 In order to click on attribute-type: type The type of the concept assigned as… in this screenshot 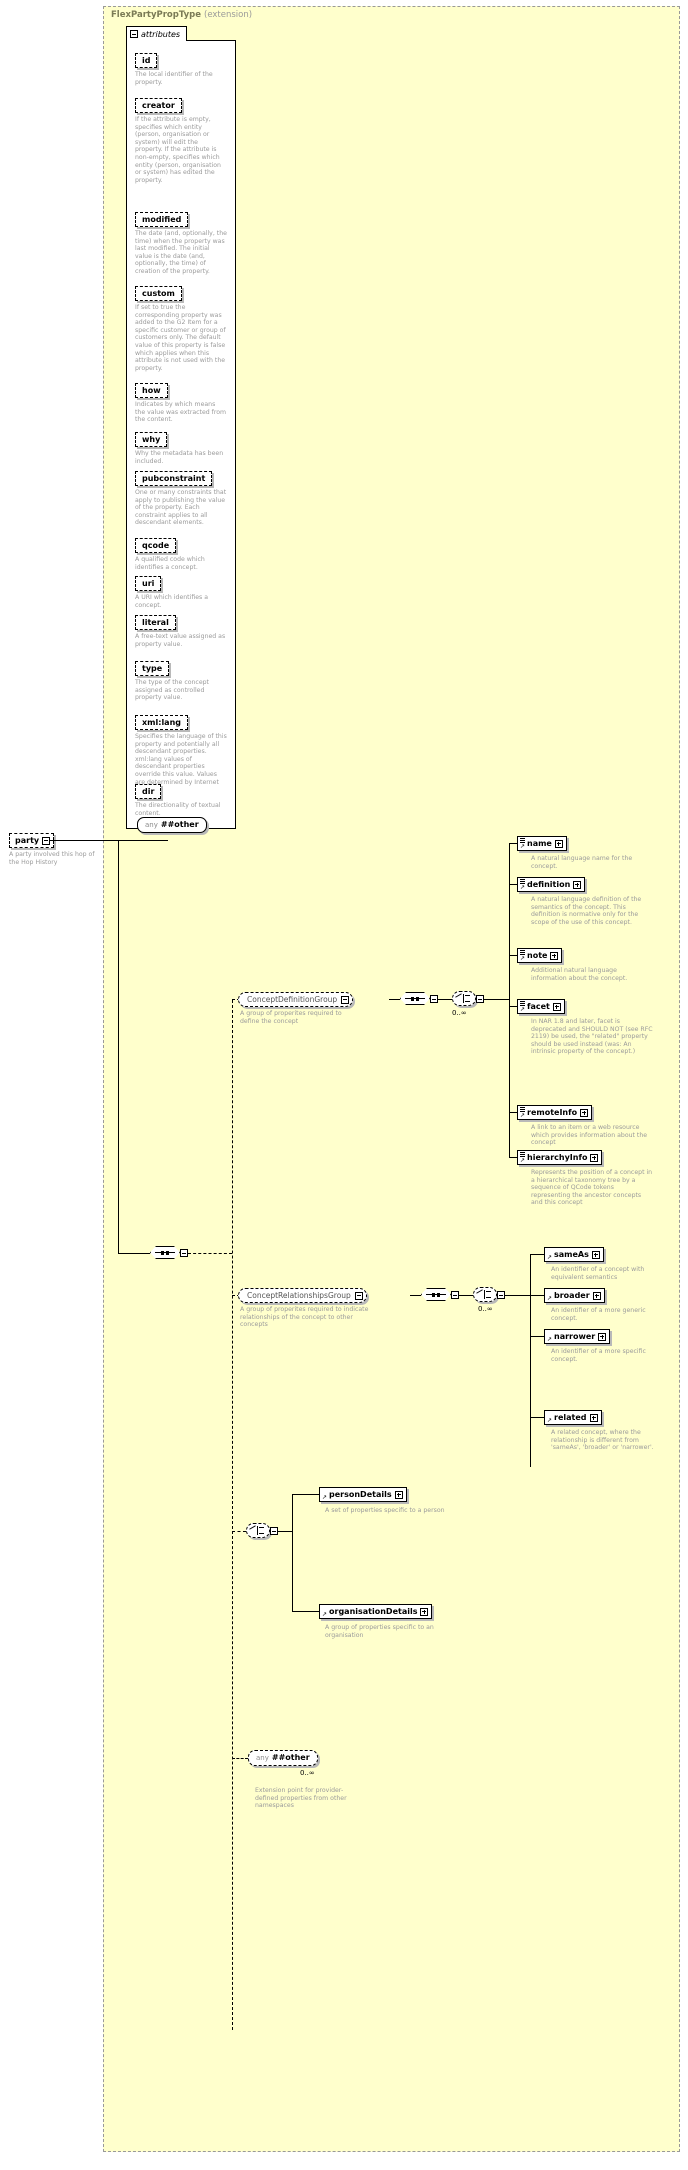, I will do `click(181, 679)`.